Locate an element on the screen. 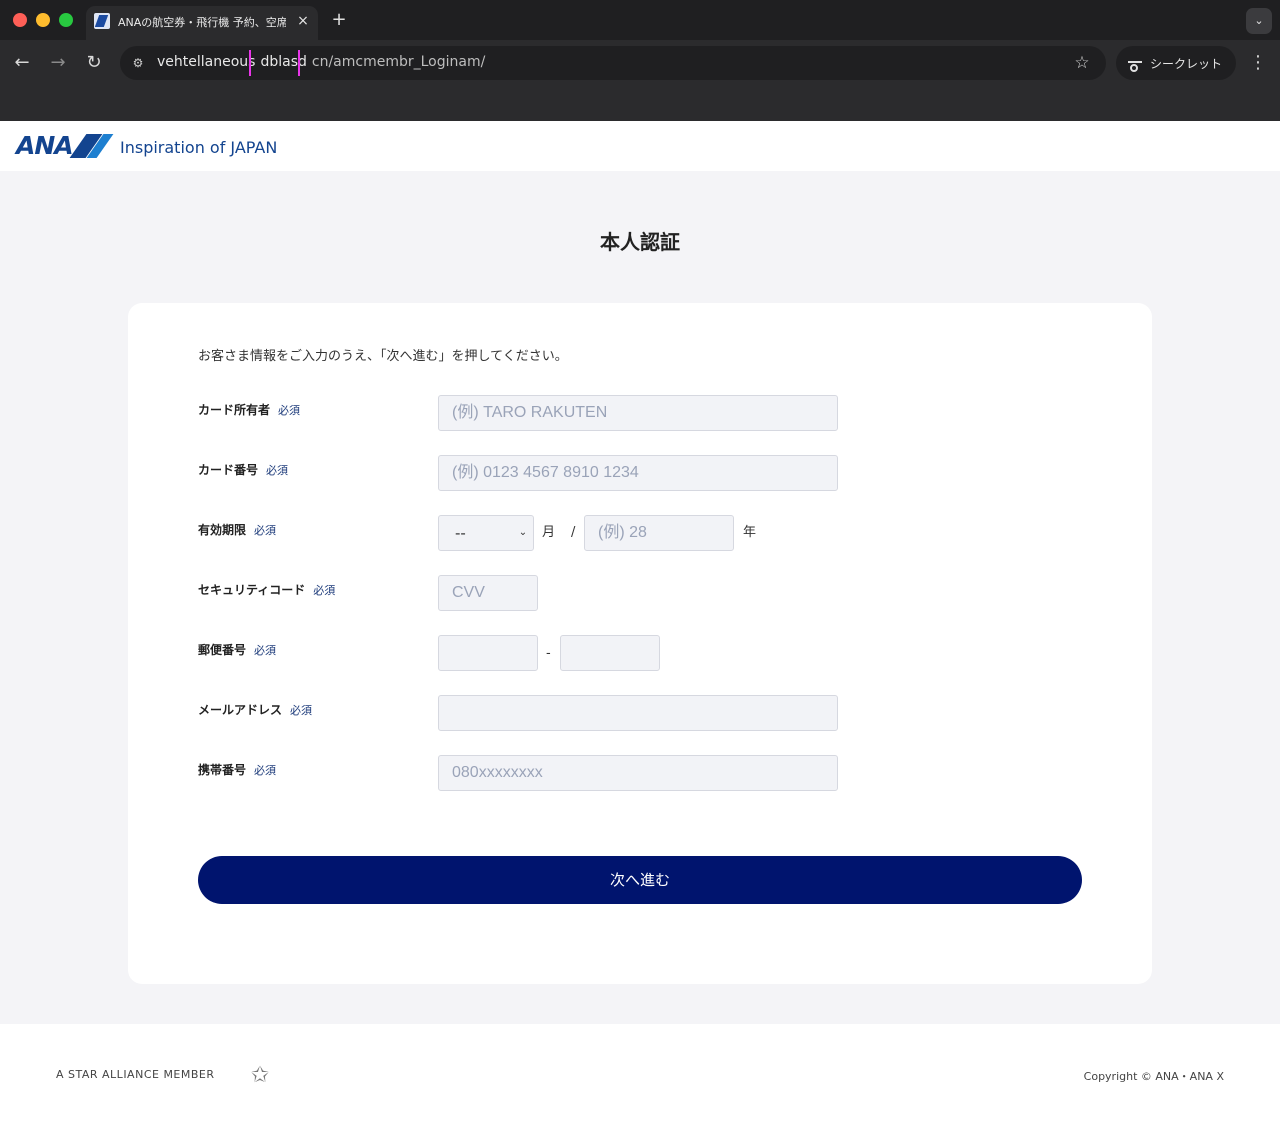 The width and height of the screenshot is (1280, 1131). postal-code-label-text: 郵便番号 is located at coordinates (222, 650).